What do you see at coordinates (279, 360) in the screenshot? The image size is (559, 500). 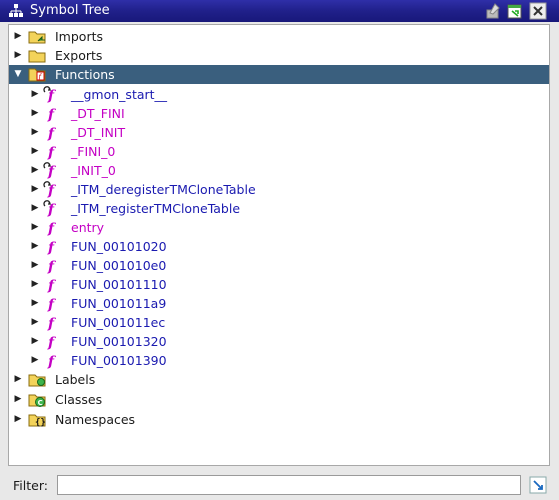 I see `function-item: ▶ f FUN_00101390` at bounding box center [279, 360].